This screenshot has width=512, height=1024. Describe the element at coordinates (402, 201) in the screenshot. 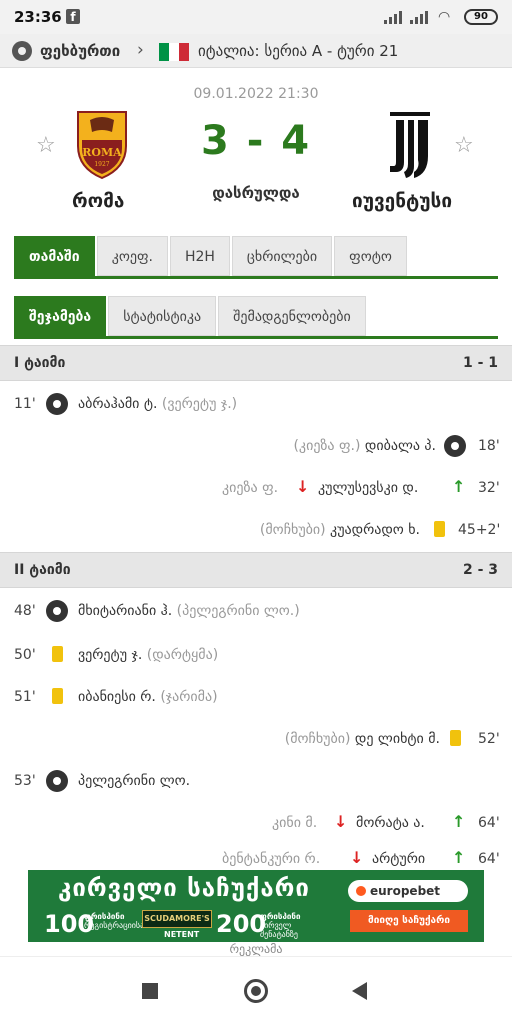

I see `away-team-name: იუვენტუსი` at that location.